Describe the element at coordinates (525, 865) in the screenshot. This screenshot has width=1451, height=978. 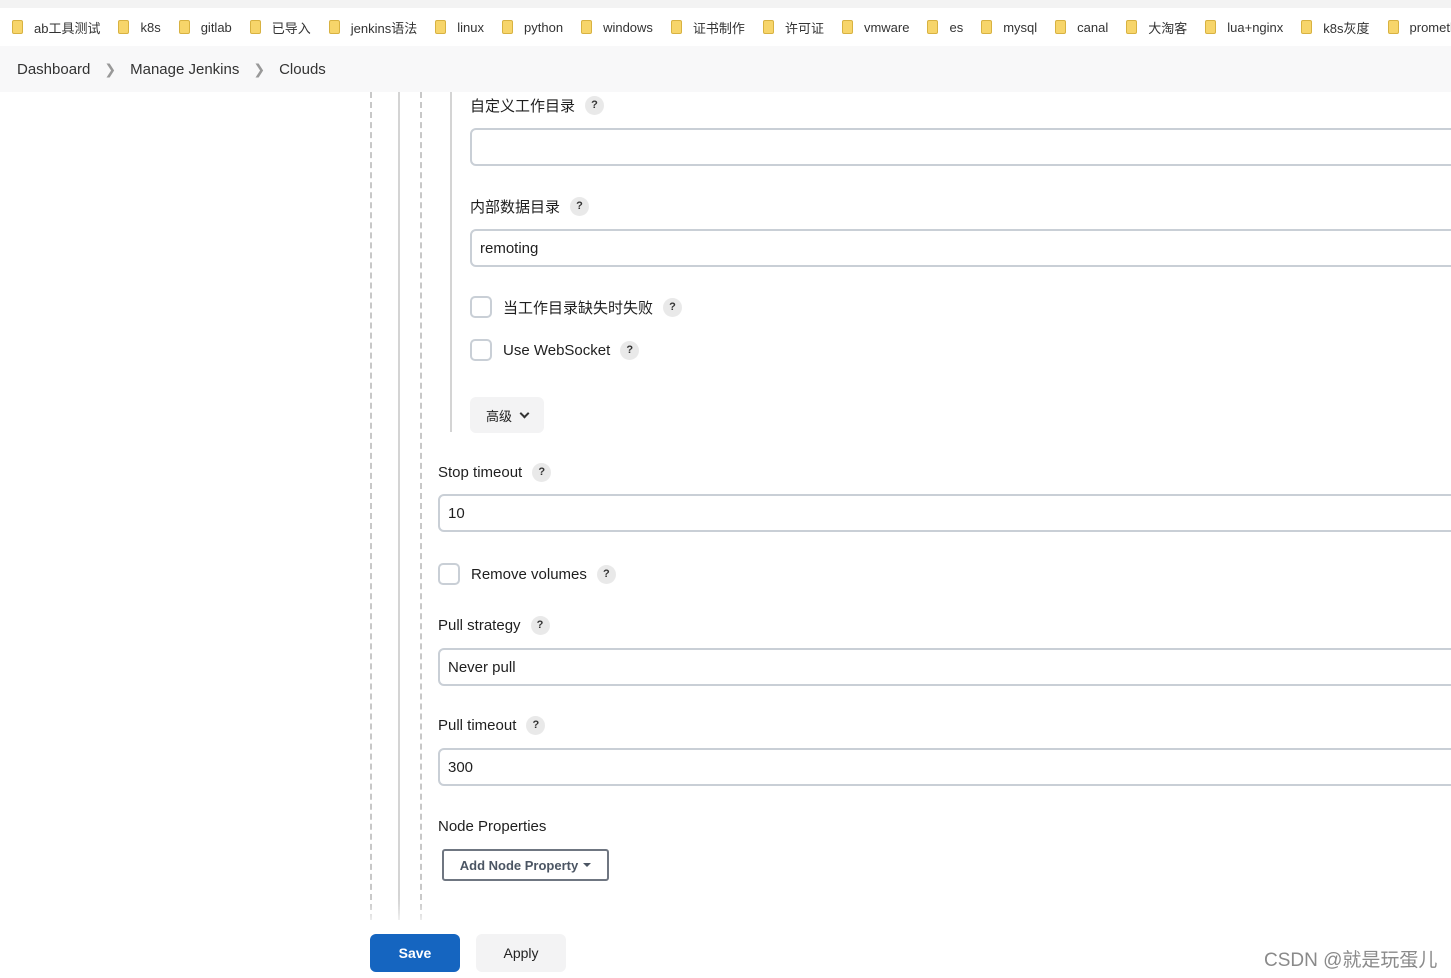
I see `add-node-property-button: Add Node Property` at that location.